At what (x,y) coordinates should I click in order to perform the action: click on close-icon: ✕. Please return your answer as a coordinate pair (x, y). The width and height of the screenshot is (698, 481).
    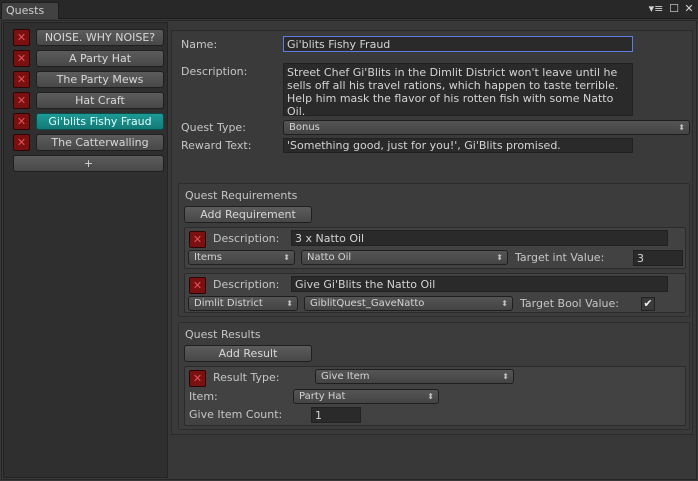
    Looking at the image, I should click on (689, 9).